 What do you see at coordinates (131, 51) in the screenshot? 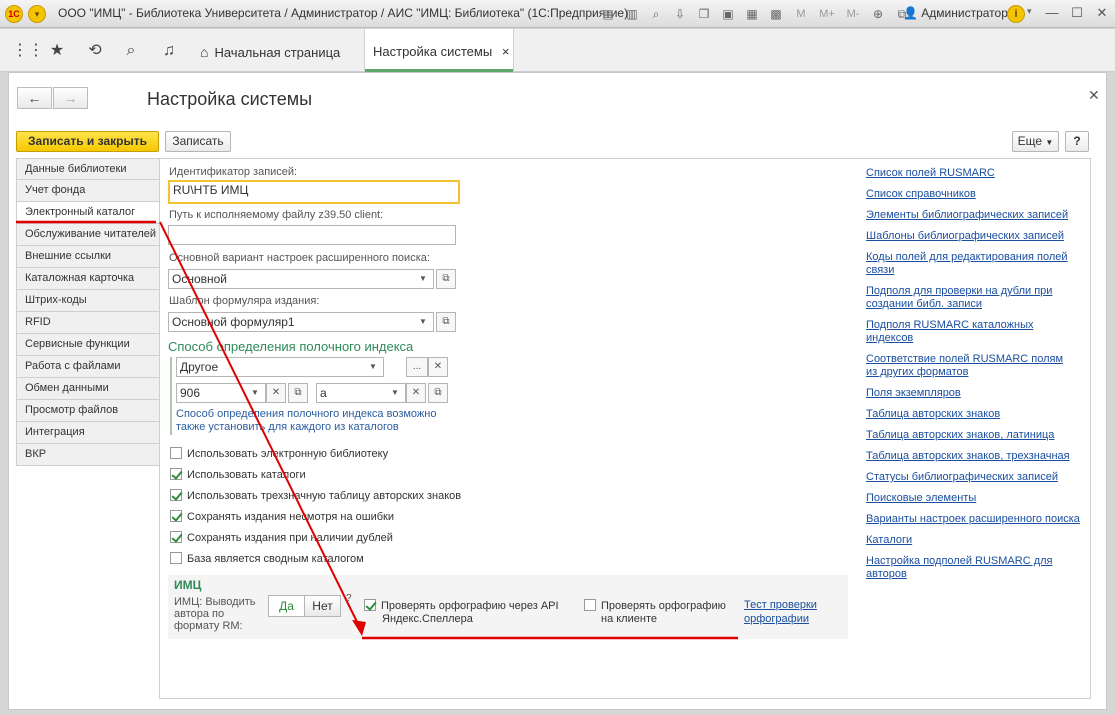
I see `search-icon: ⌕` at bounding box center [131, 51].